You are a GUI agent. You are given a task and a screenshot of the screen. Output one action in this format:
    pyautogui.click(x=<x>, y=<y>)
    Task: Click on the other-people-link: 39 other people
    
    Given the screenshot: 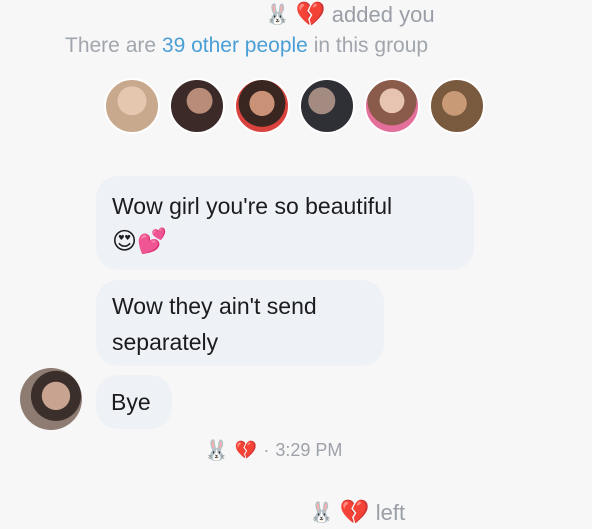 What is the action you would take?
    pyautogui.click(x=235, y=45)
    